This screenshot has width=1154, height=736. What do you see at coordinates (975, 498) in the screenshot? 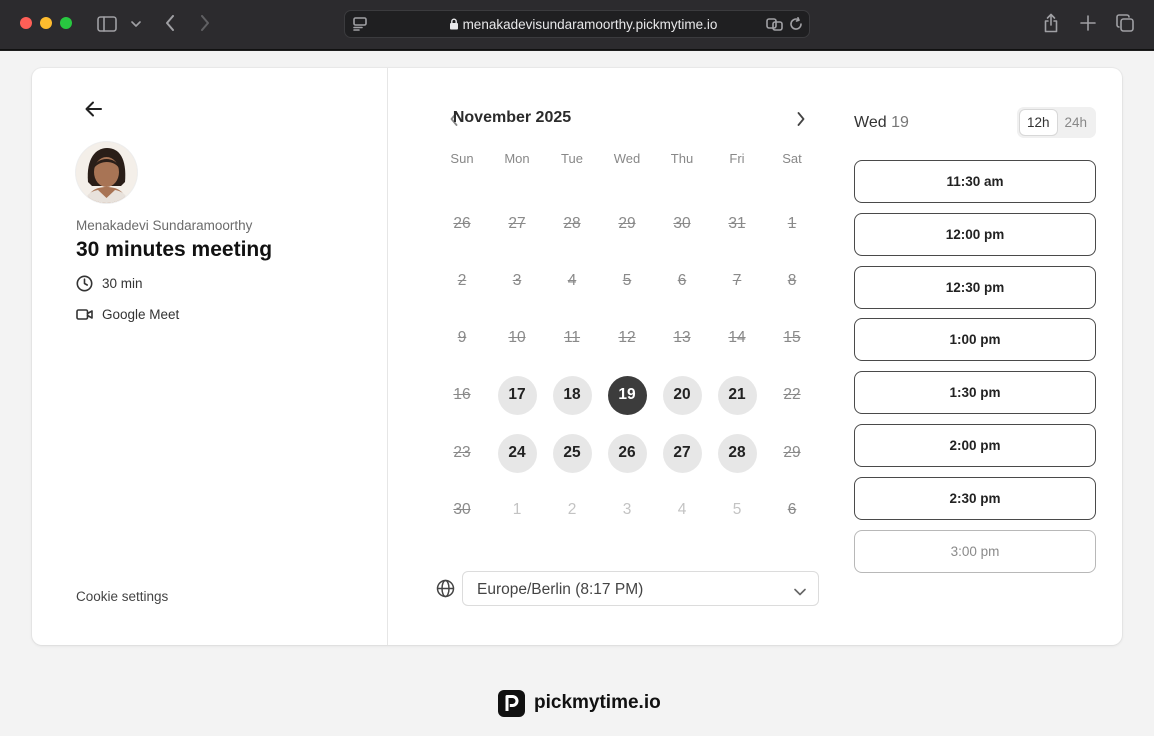
I see `time-slot-button: 2:30 pm` at bounding box center [975, 498].